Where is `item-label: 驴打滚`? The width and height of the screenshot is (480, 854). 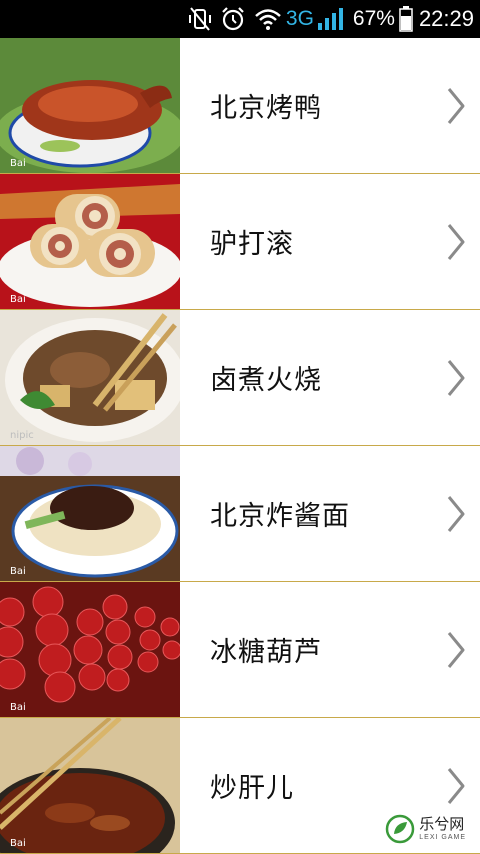 item-label: 驴打滚 is located at coordinates (252, 244).